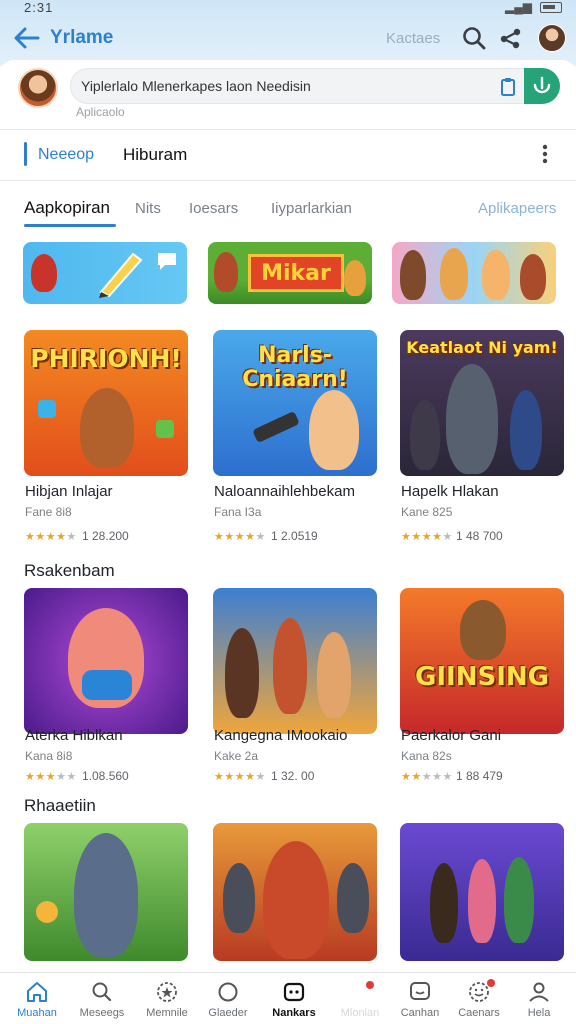 The image size is (576, 1024). What do you see at coordinates (296, 273) in the screenshot?
I see `banner-sign: Mikar` at bounding box center [296, 273].